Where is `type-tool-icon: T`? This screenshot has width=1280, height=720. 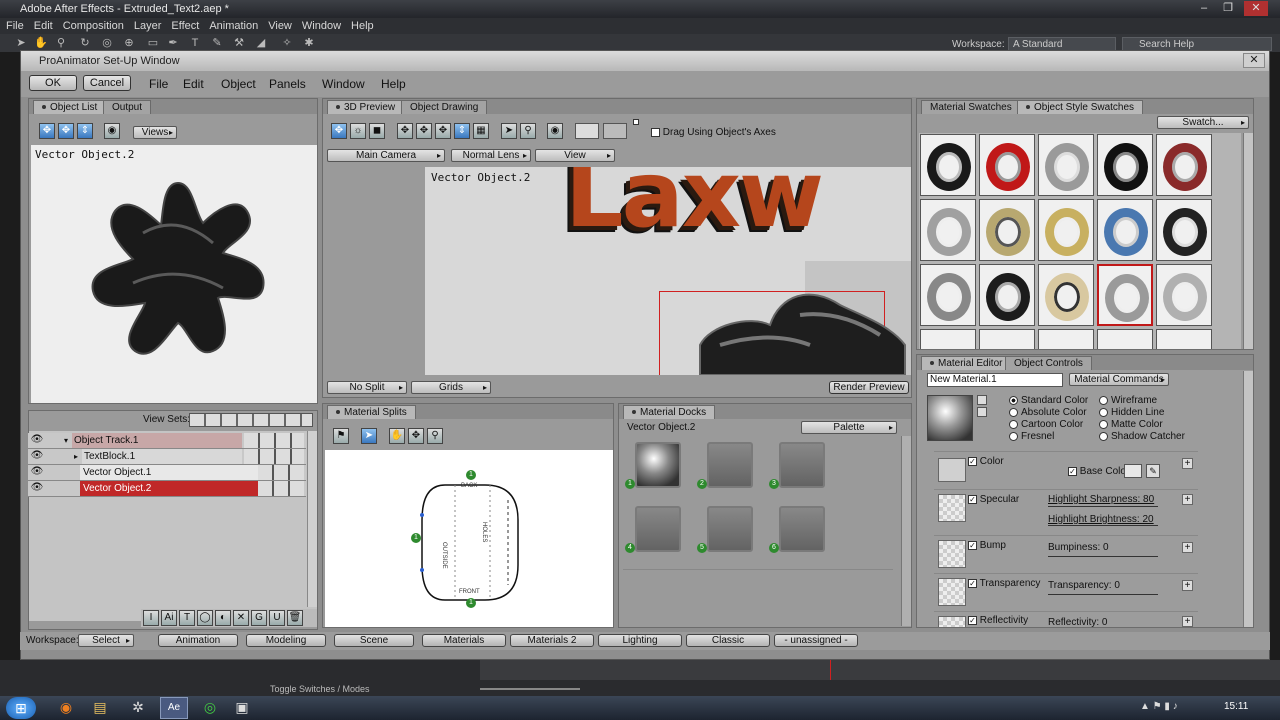 type-tool-icon: T is located at coordinates (195, 43).